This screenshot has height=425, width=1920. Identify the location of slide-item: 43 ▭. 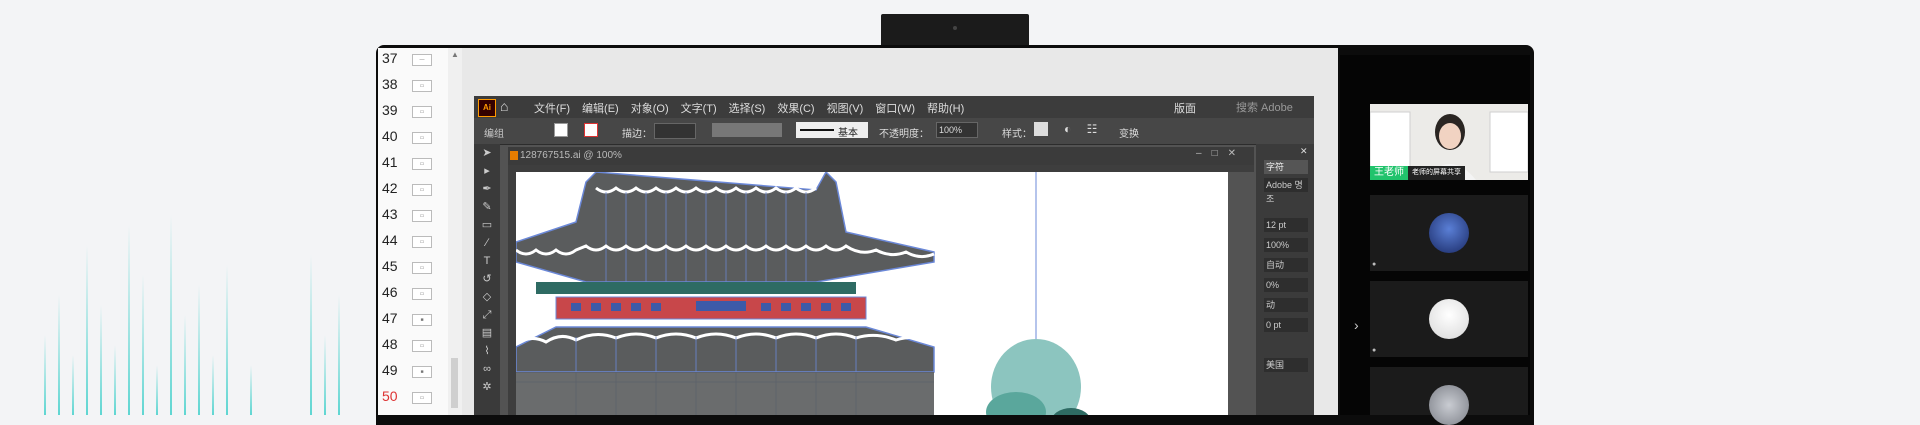
(413, 219).